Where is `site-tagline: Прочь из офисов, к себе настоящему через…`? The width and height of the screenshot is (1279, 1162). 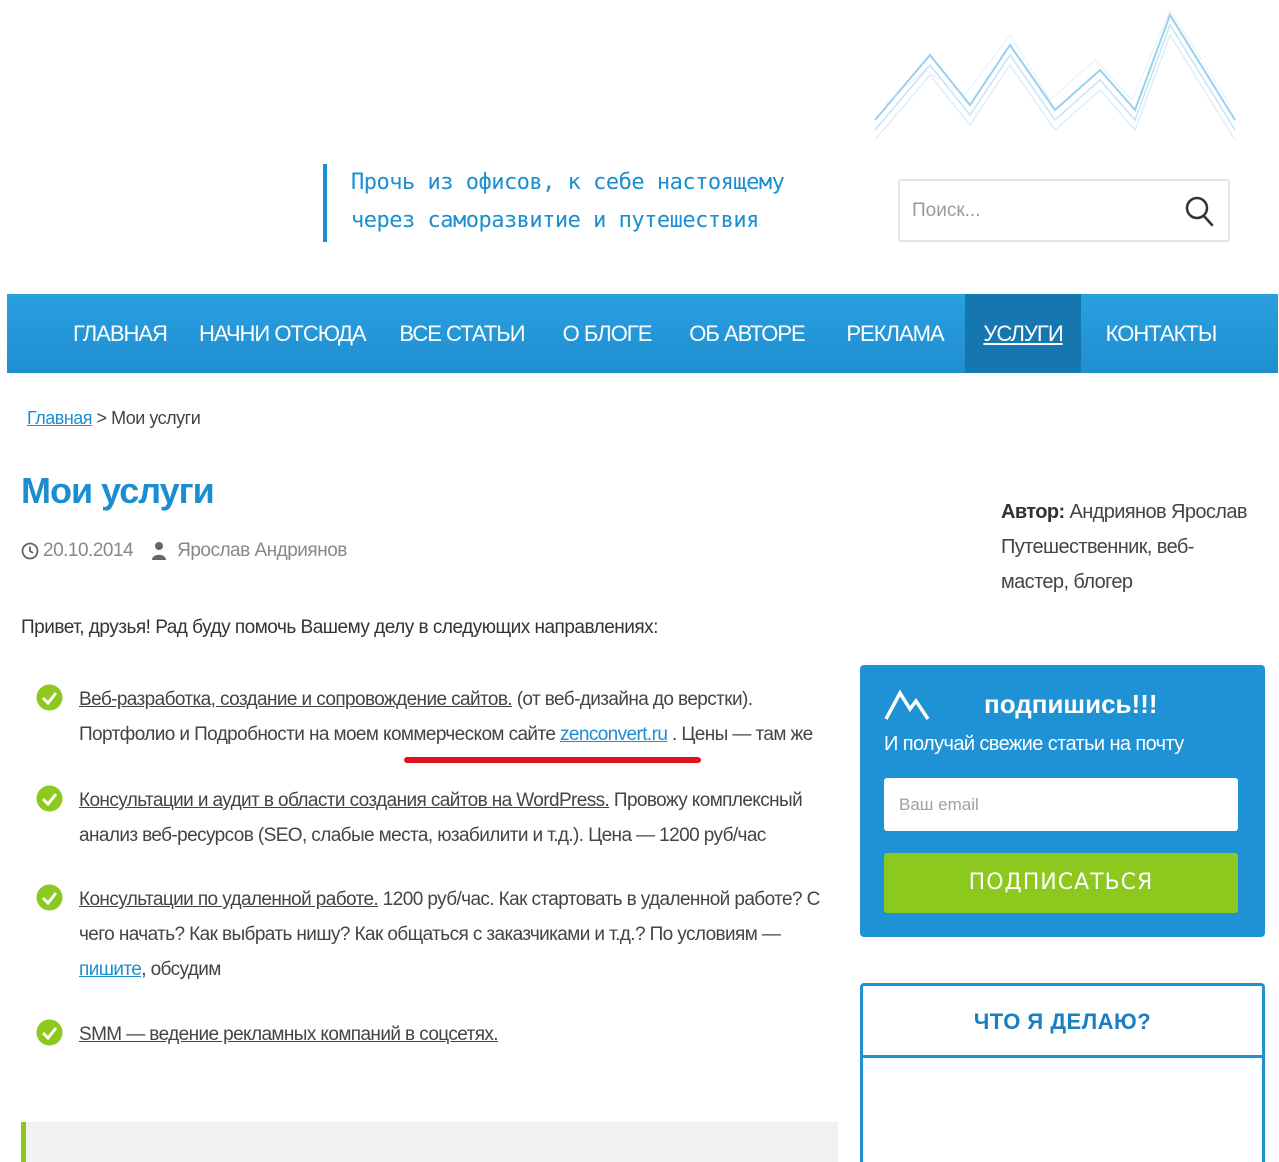
site-tagline: Прочь из офисов, к себе настоящему через… is located at coordinates (554, 203).